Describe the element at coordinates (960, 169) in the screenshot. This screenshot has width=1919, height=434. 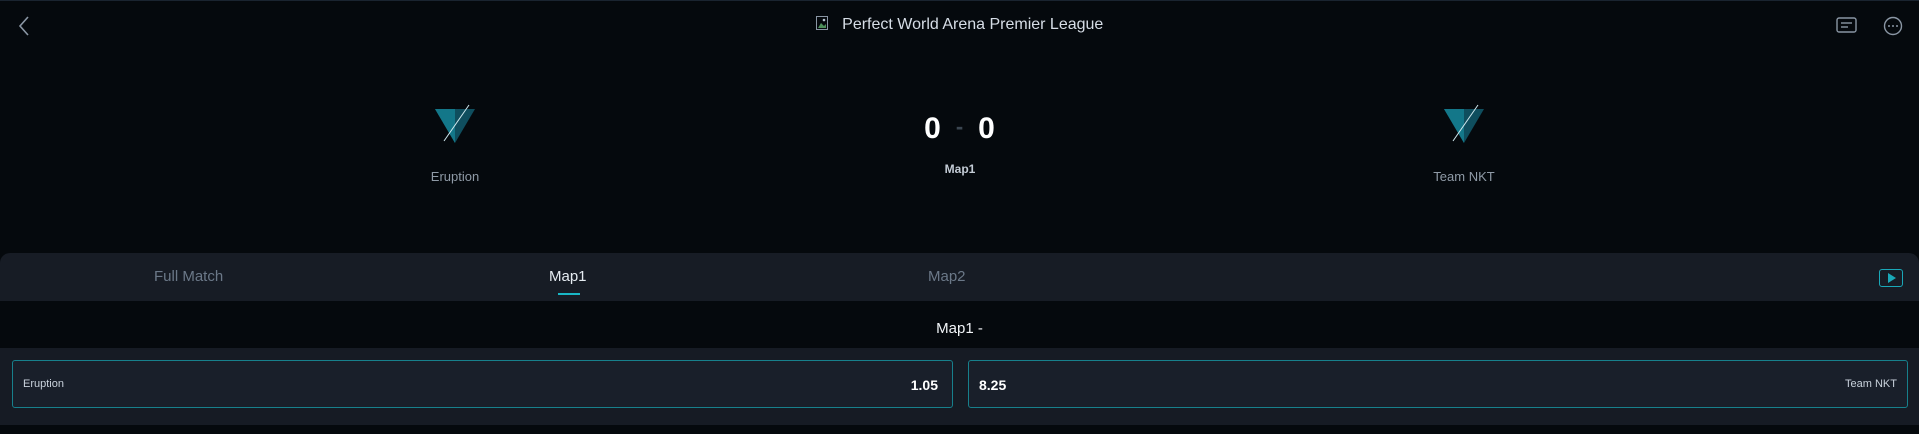
I see `current-map-label: Map1` at that location.